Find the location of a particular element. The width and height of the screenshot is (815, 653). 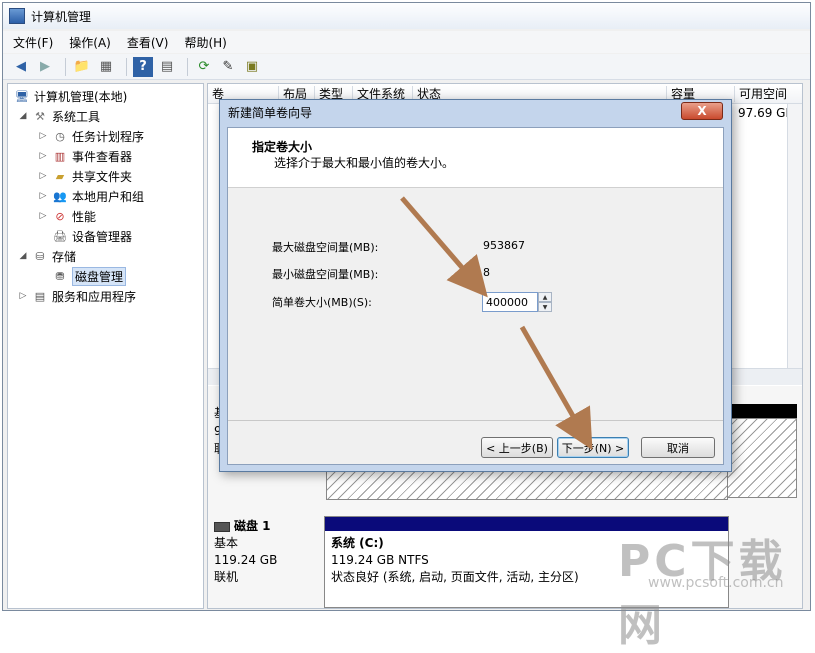

tree-local-users: ▷ 👥 本地用户和组 is located at coordinates (91, 196).